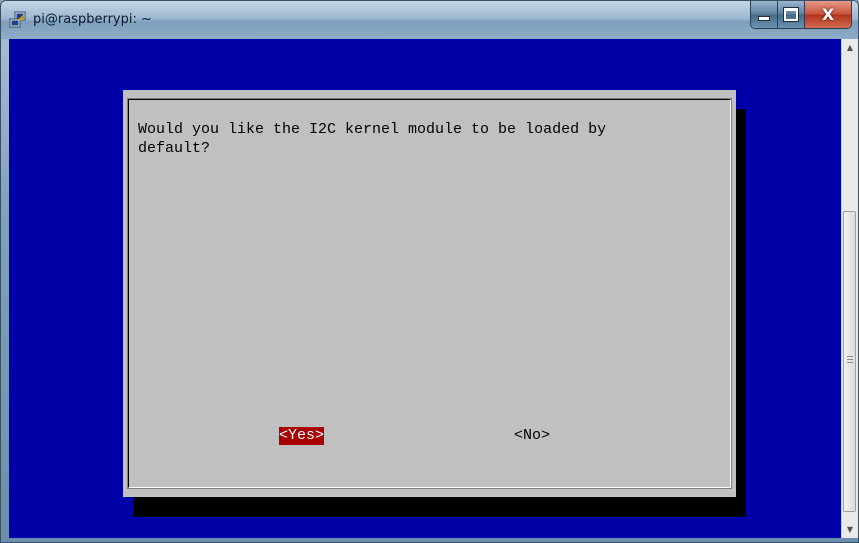 This screenshot has height=543, width=859. What do you see at coordinates (764, 14) in the screenshot?
I see `minimize-button` at bounding box center [764, 14].